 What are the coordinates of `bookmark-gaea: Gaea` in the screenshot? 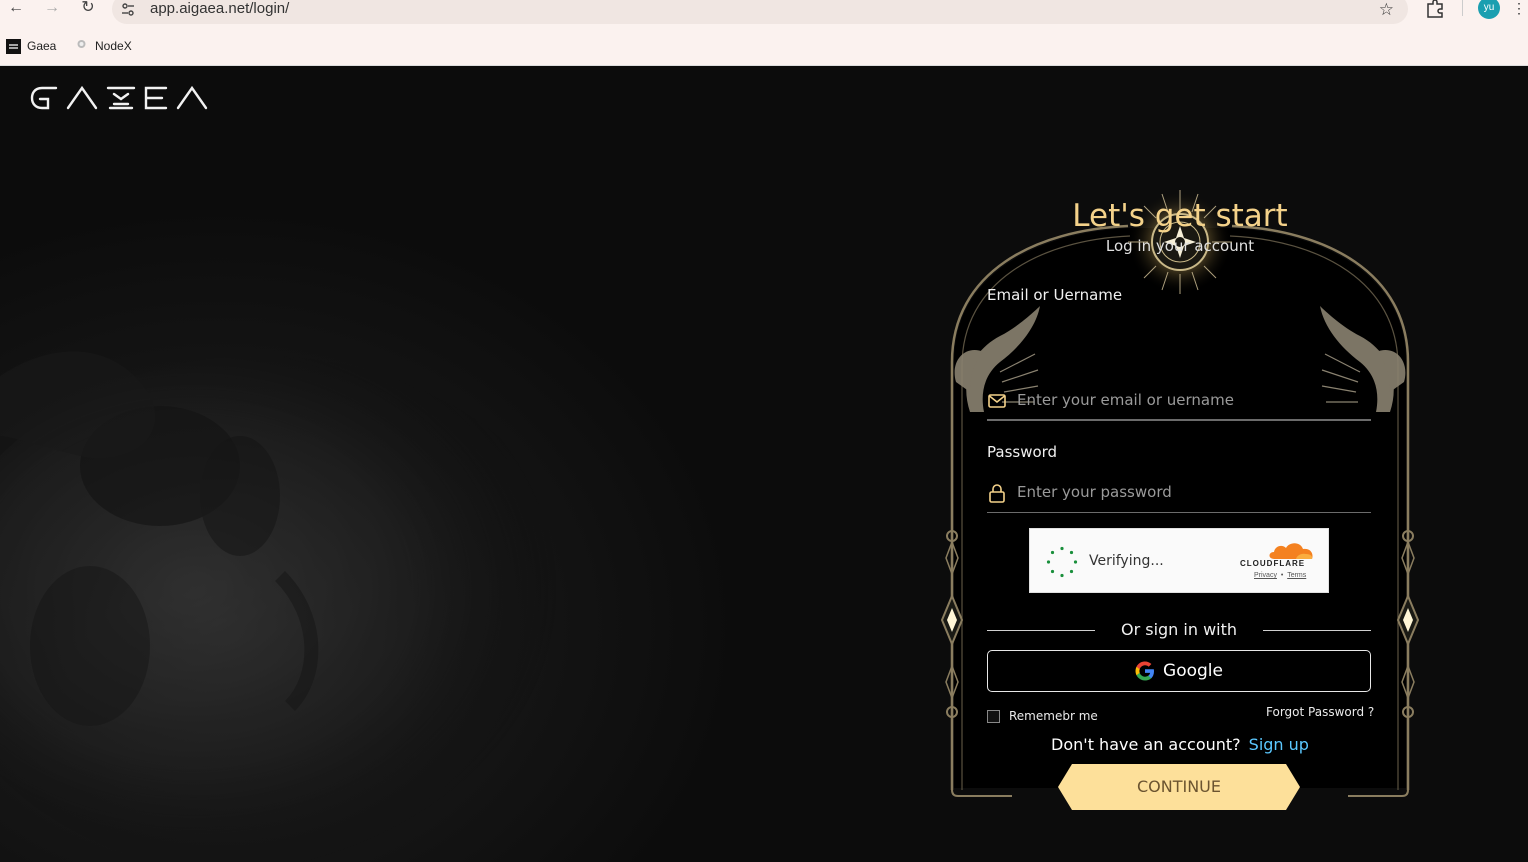 It's located at (31, 46).